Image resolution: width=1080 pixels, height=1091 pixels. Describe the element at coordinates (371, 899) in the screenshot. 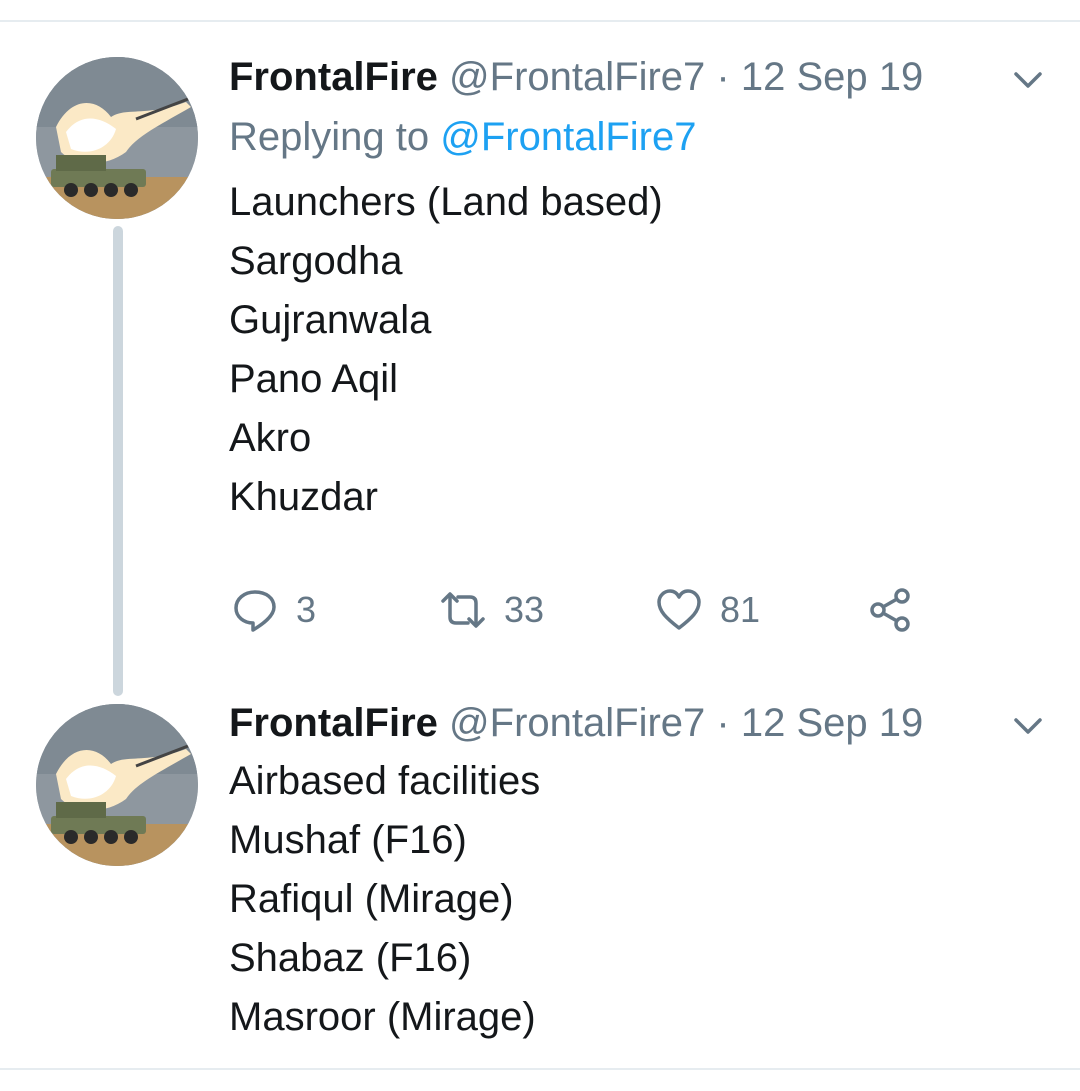

I see `tweet-text-line: Rafiqul (Mirage)` at that location.